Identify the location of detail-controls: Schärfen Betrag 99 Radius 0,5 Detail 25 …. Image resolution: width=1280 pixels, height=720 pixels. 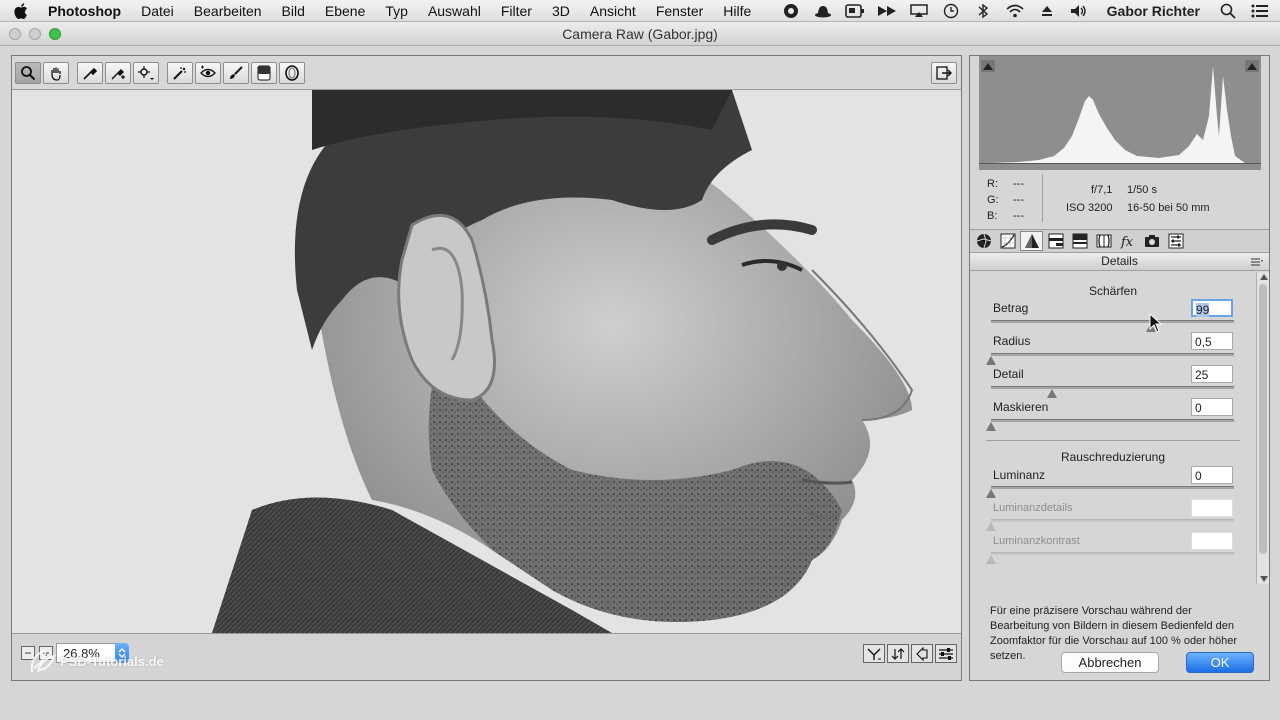
(1113, 428).